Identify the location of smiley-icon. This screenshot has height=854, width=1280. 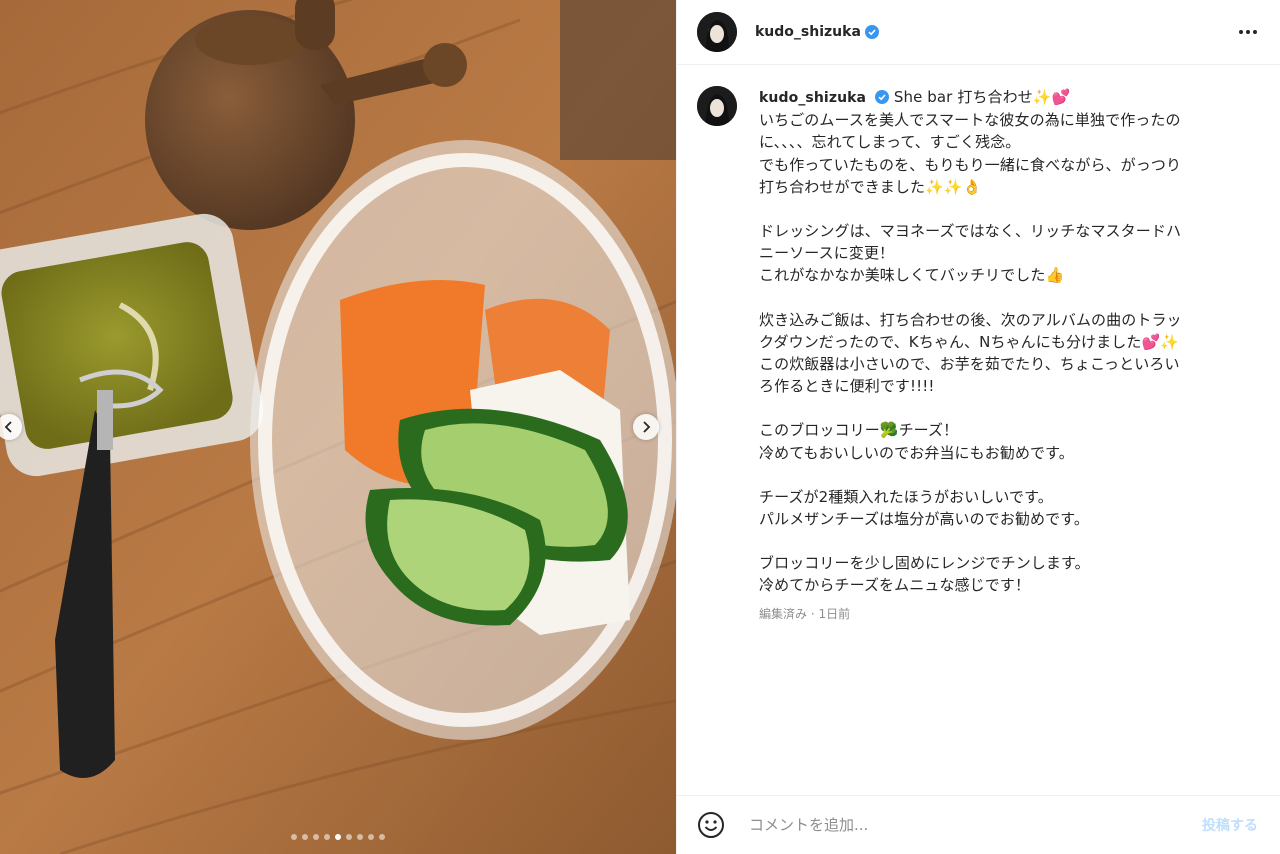
(711, 825).